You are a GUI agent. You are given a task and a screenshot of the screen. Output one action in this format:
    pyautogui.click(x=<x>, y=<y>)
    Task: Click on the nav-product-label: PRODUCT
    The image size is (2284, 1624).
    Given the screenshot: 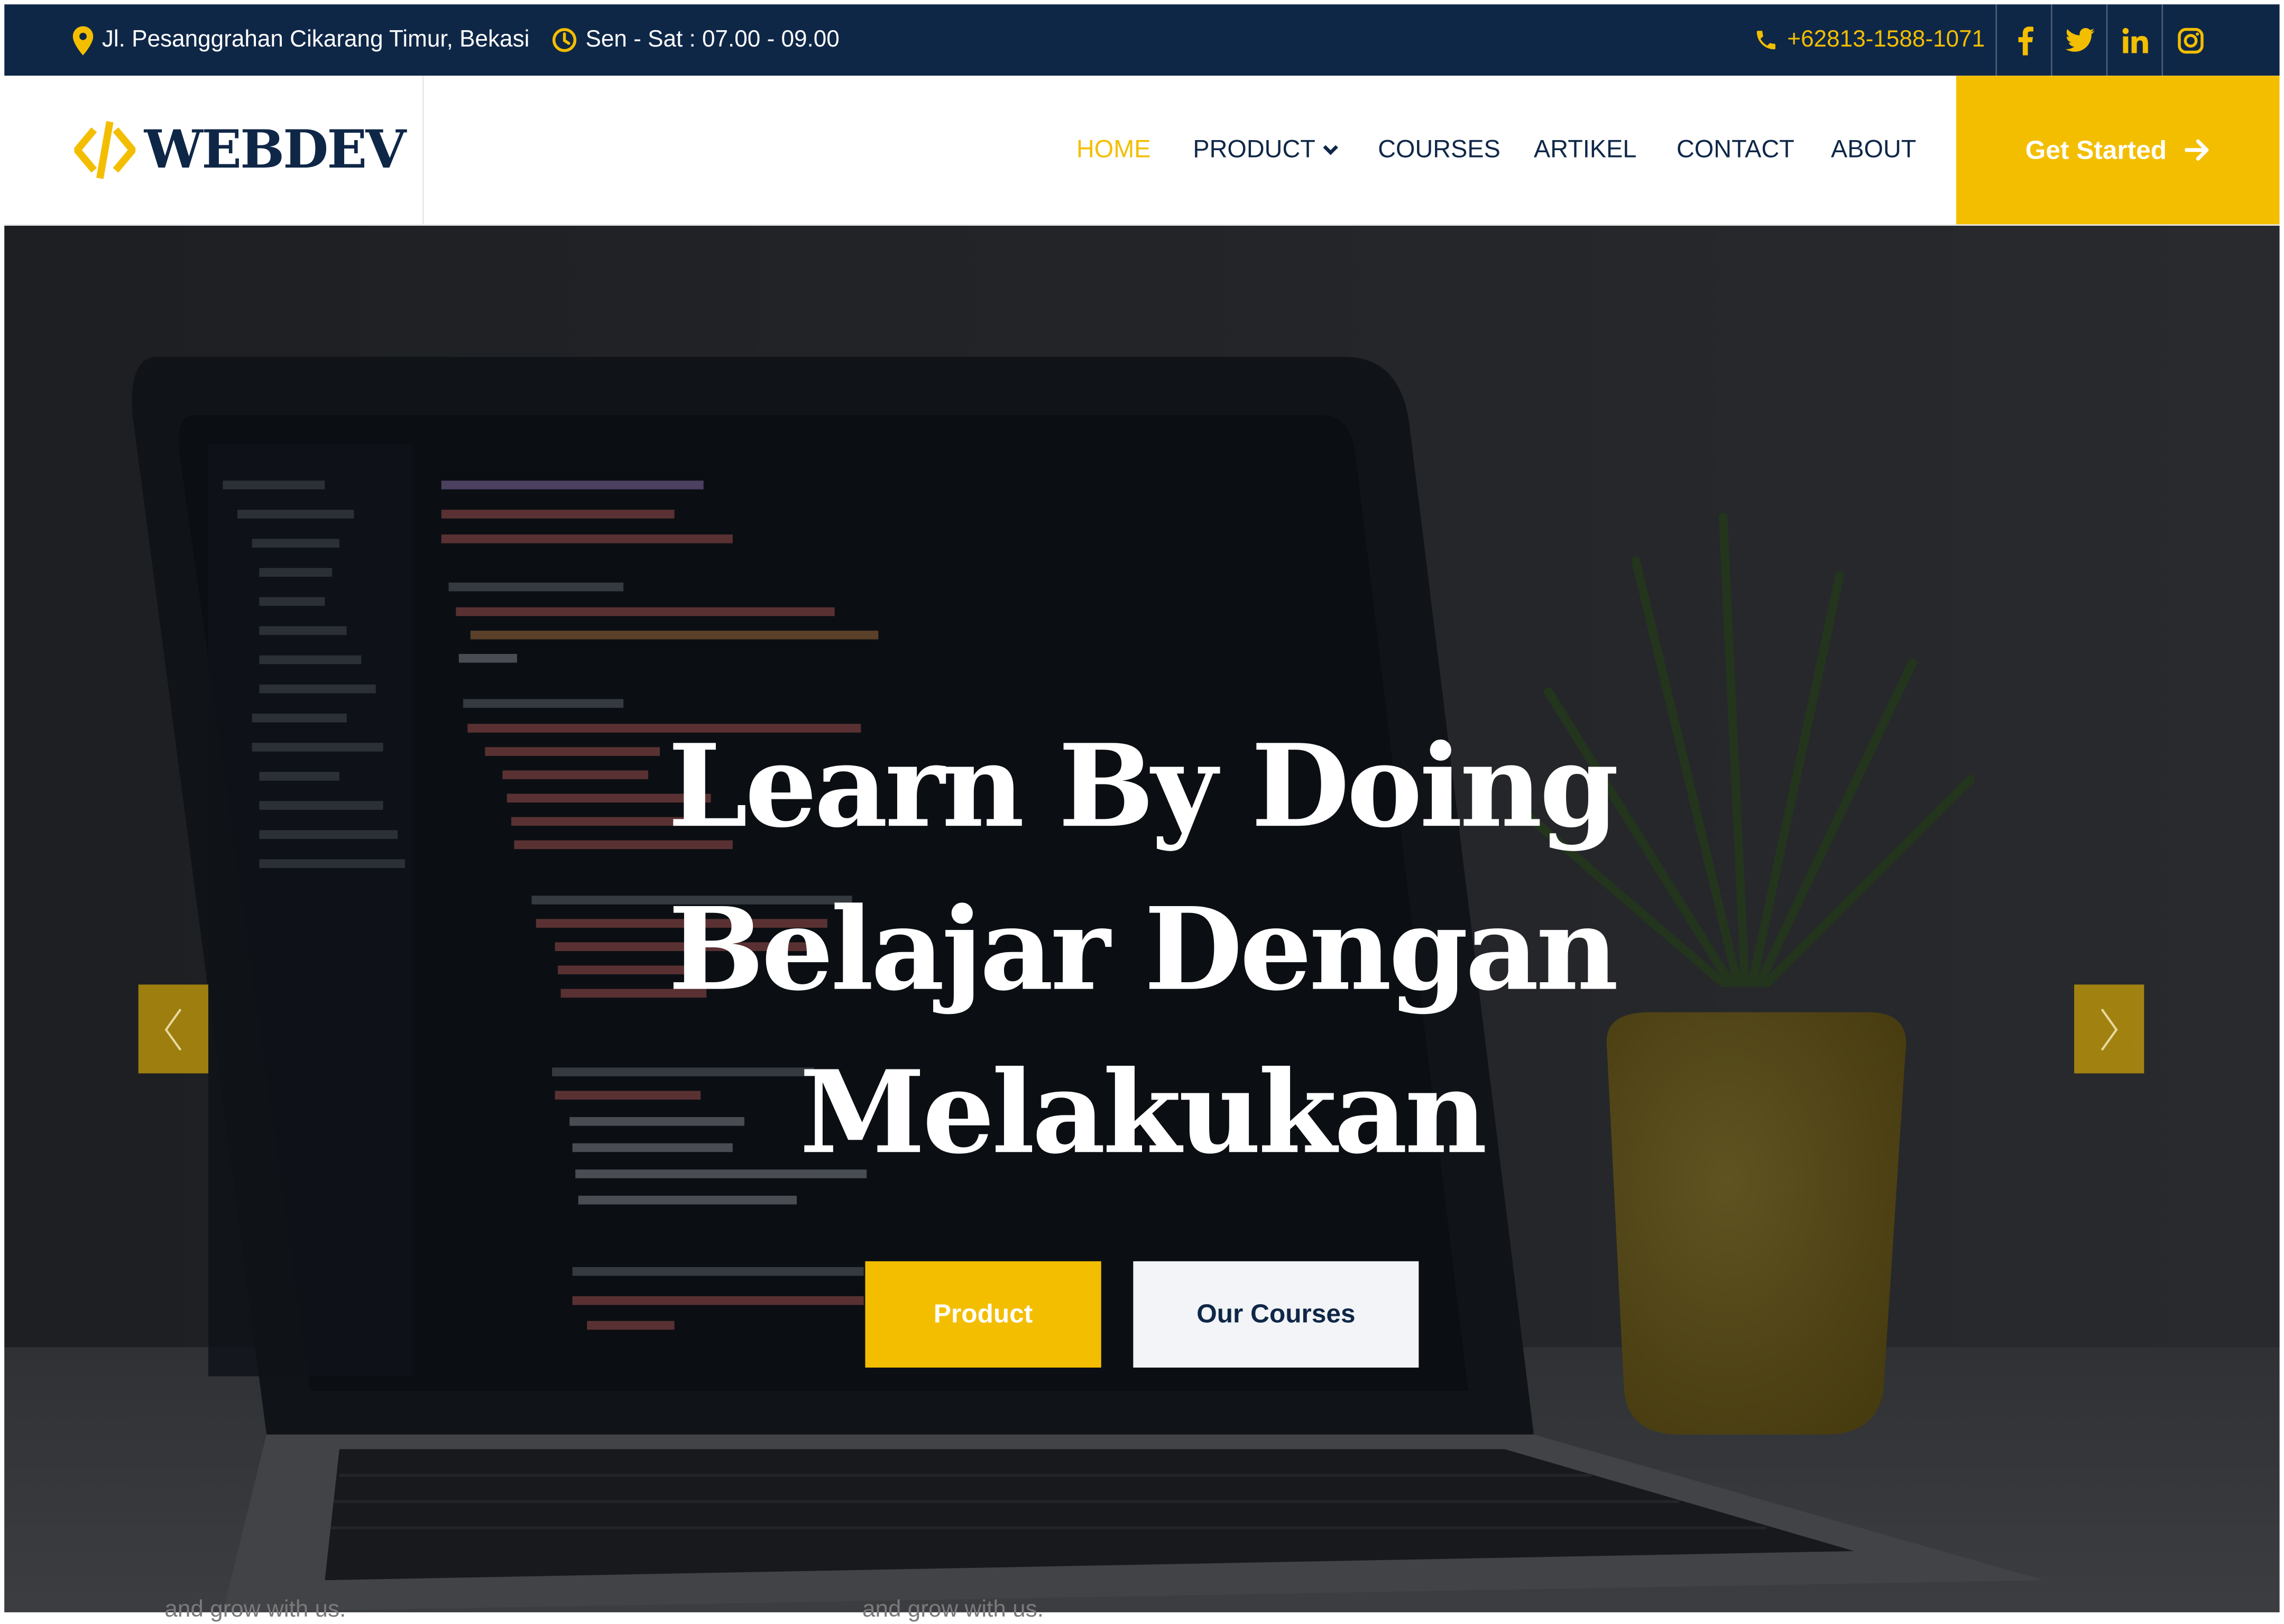 What is the action you would take?
    pyautogui.click(x=1254, y=149)
    